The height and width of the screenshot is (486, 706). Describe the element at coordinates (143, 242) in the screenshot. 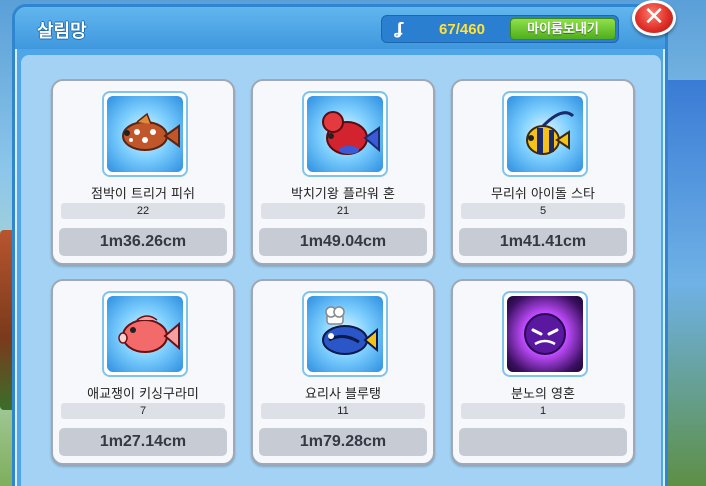

I see `fish-size: 1m36.26cm` at that location.